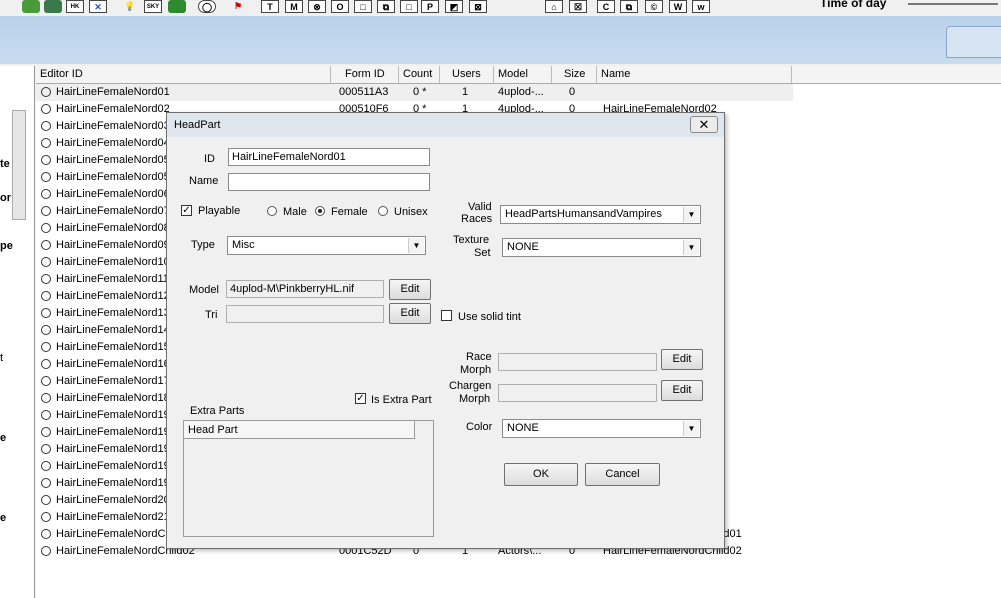 Image resolution: width=1001 pixels, height=598 pixels. Describe the element at coordinates (467, 74) in the screenshot. I see `column-users: Users` at that location.